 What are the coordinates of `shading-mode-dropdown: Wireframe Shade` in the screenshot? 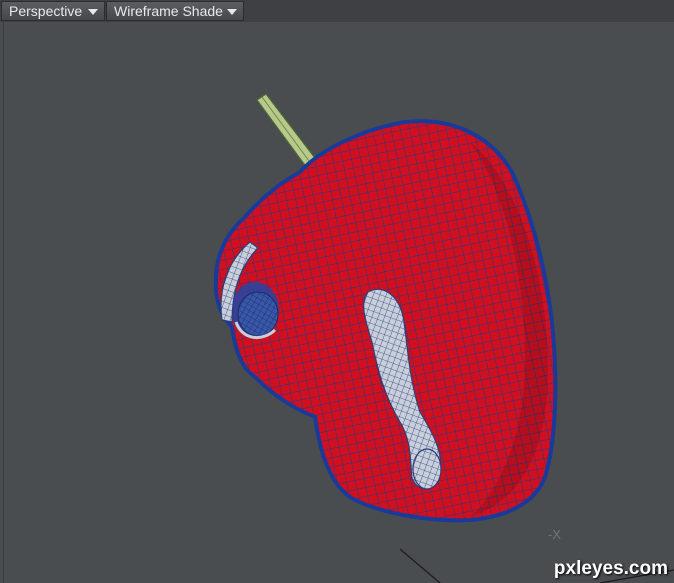 It's located at (175, 11).